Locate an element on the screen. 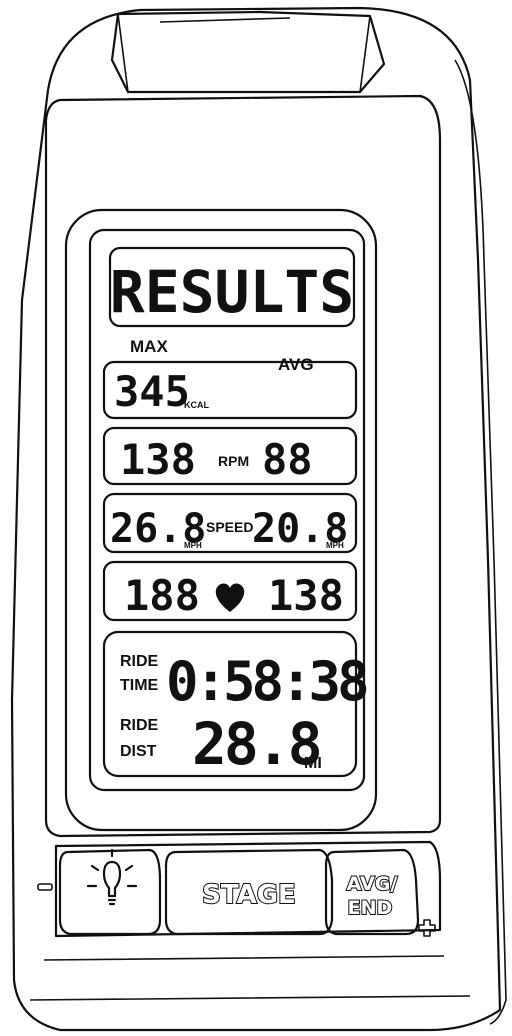 The height and width of the screenshot is (1036, 512). ride-time-value: 0:58:38 is located at coordinates (266, 681).